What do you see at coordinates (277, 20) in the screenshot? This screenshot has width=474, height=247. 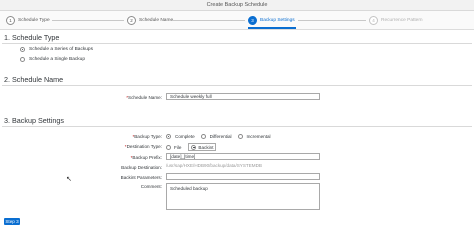 I see `step-label: Backup Settings` at bounding box center [277, 20].